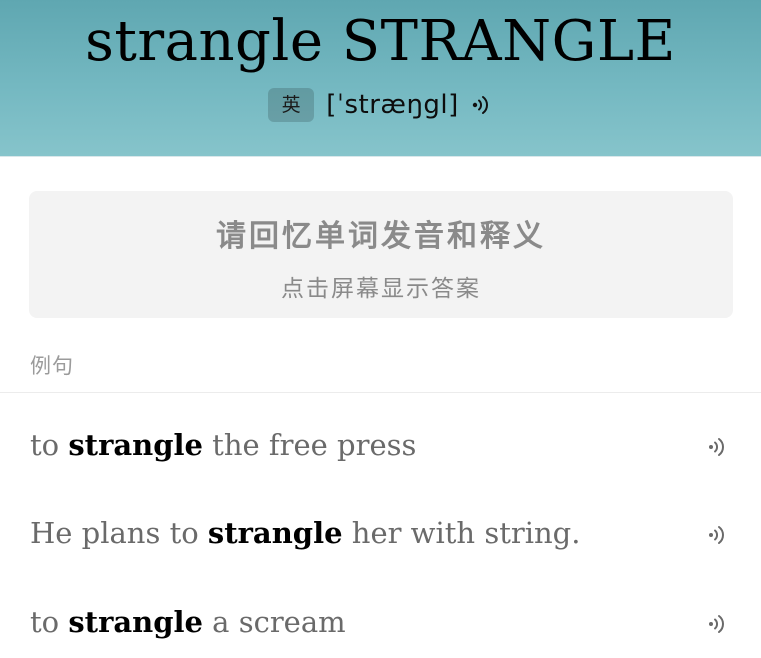 Image resolution: width=761 pixels, height=658 pixels. I want to click on example-text: to strangle a scream, so click(188, 622).